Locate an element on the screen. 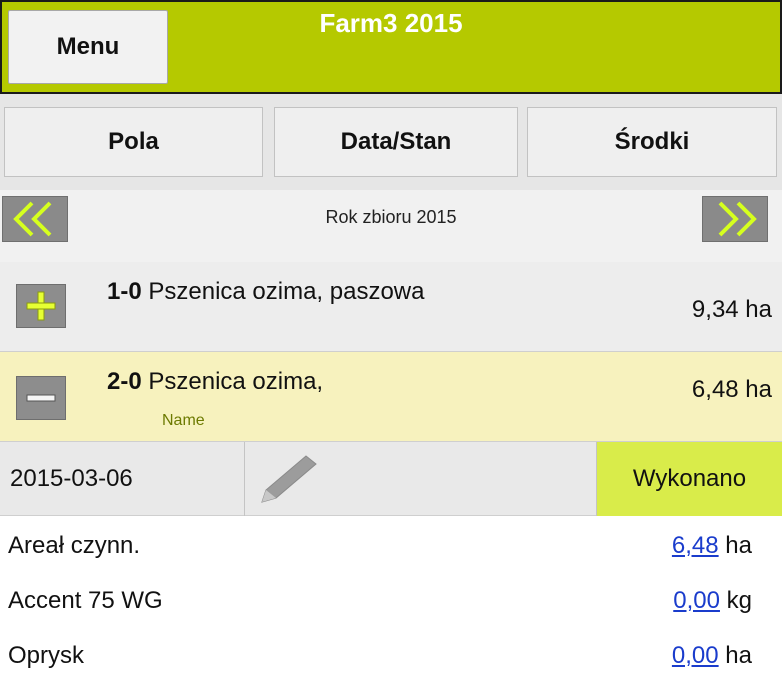 The width and height of the screenshot is (782, 684). minus-icon is located at coordinates (41, 398).